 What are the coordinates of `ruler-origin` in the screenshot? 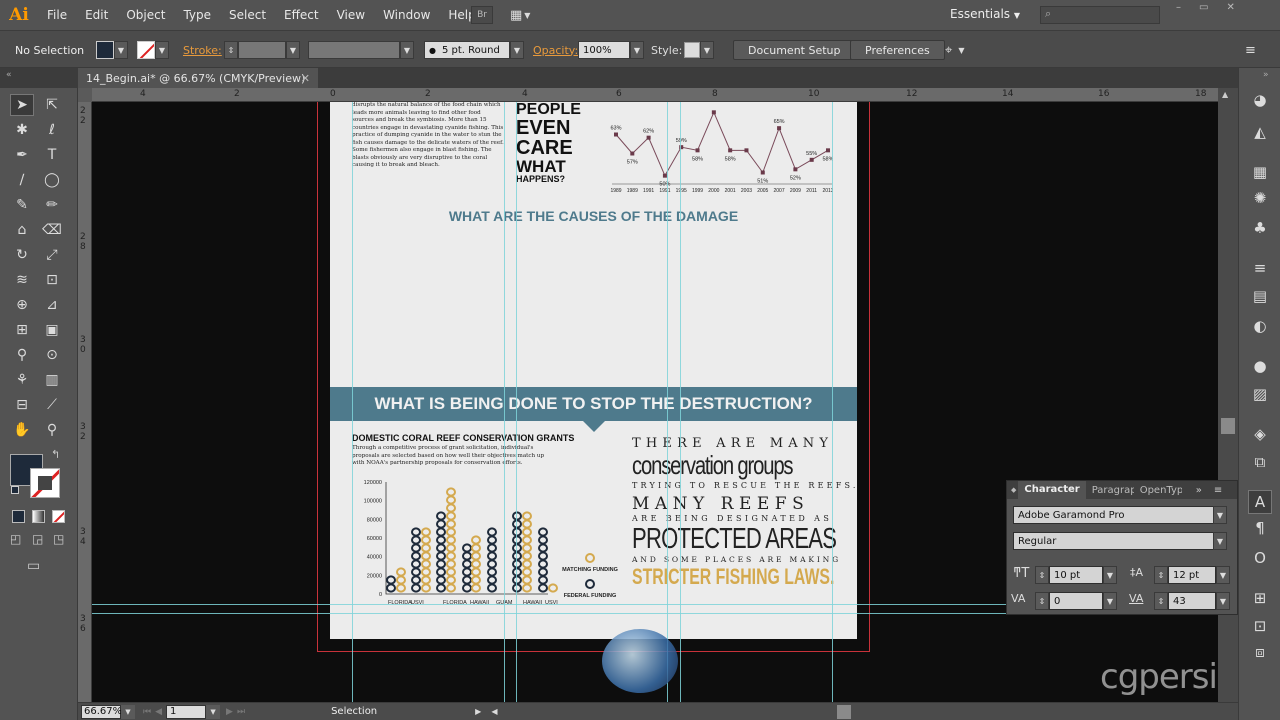 It's located at (85, 95).